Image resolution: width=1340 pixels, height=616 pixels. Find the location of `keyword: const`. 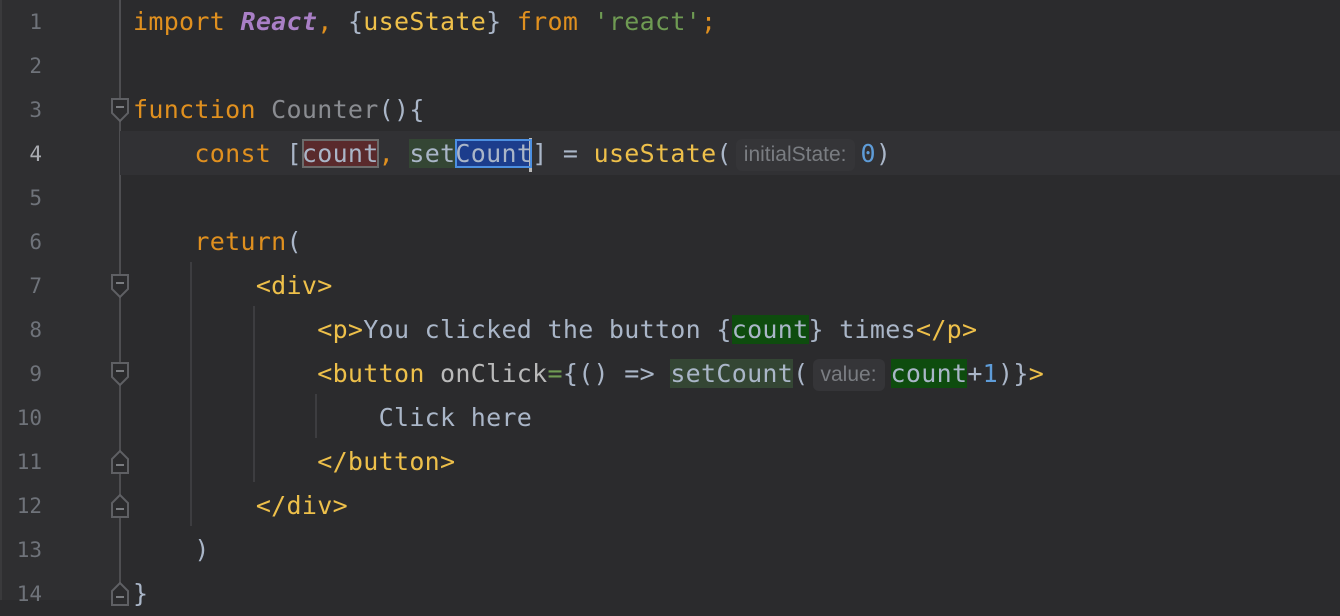

keyword: const is located at coordinates (233, 153).